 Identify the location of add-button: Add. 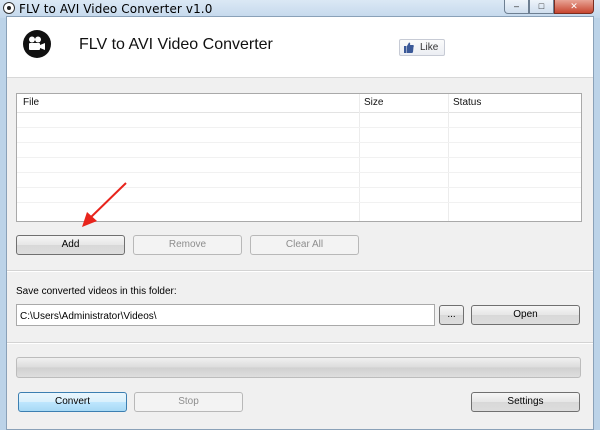
(70, 245).